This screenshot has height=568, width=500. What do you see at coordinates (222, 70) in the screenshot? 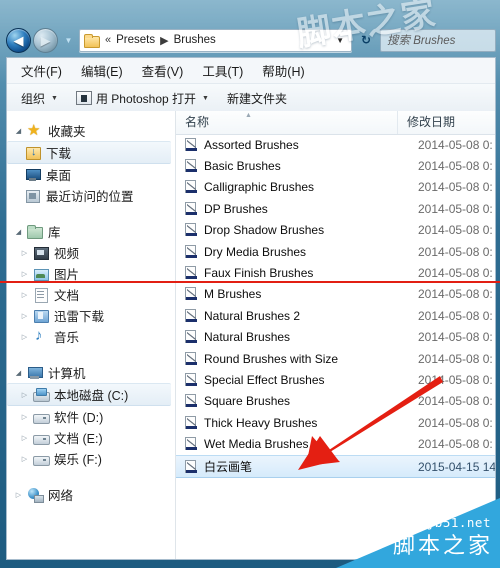
I see `menu-tools: 工具(T)` at bounding box center [222, 70].